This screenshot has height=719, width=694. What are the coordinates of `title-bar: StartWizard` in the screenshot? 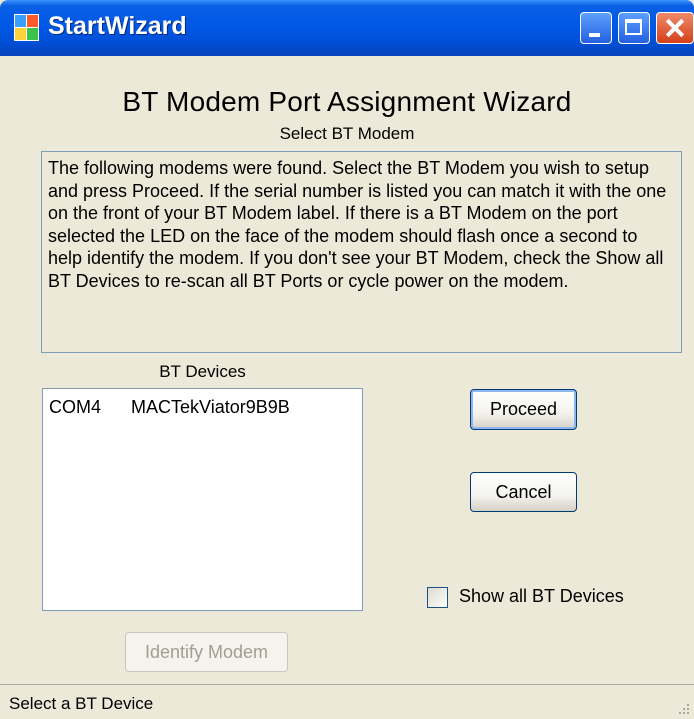 It's located at (347, 28).